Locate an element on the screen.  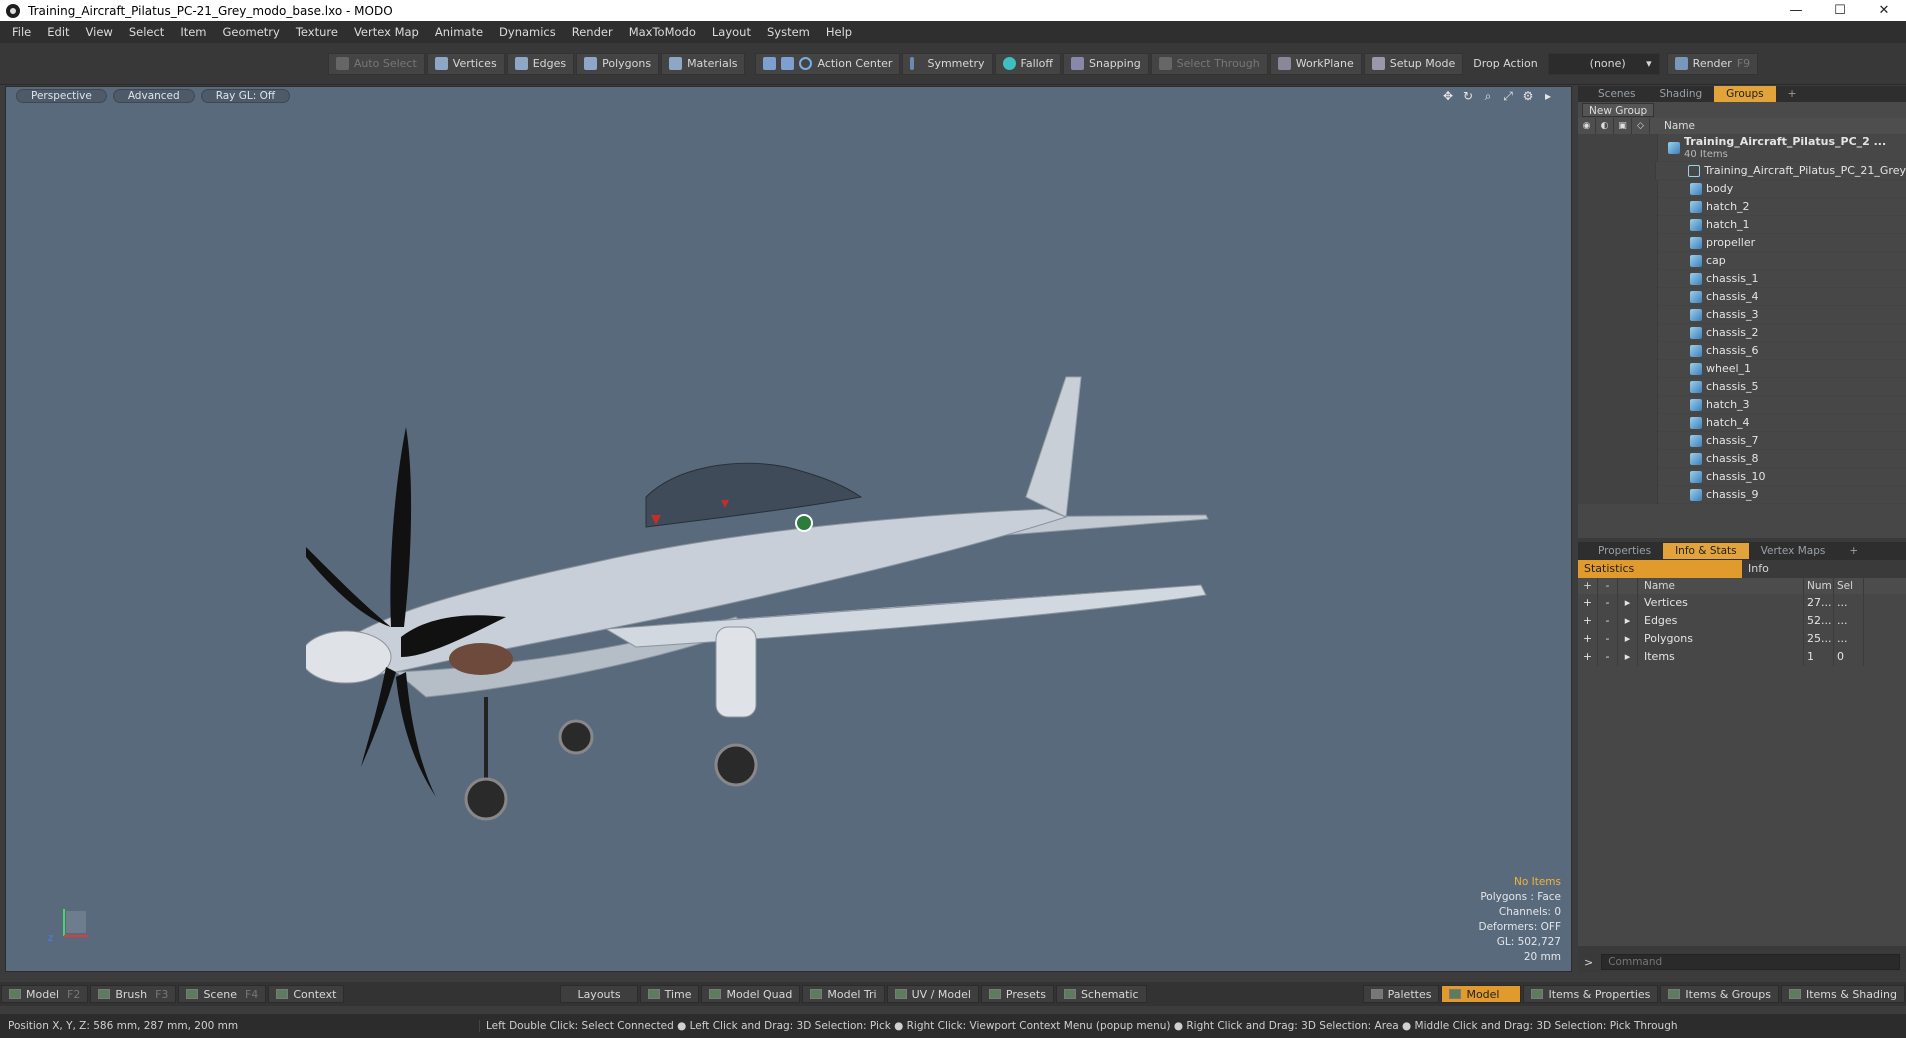
menu-vertex-map: Vertex Map is located at coordinates (386, 32).